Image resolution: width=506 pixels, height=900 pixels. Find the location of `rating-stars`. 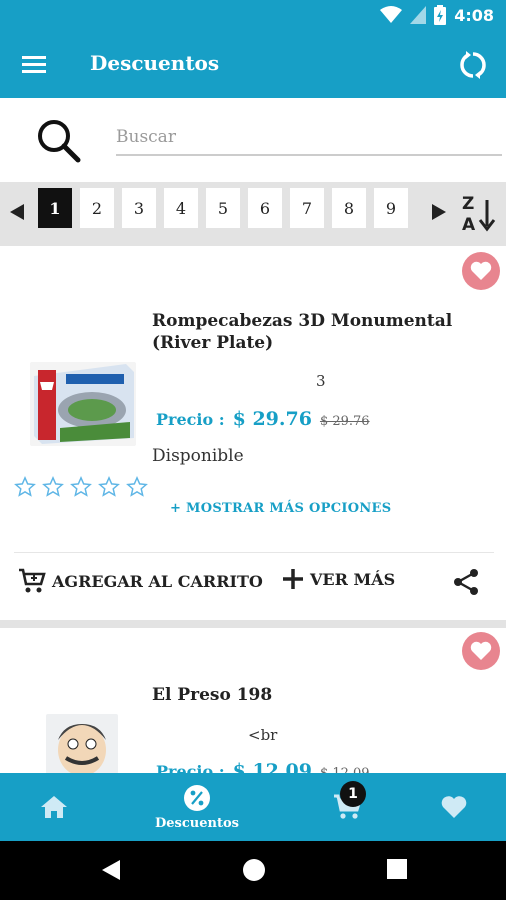

rating-stars is located at coordinates (81, 487).